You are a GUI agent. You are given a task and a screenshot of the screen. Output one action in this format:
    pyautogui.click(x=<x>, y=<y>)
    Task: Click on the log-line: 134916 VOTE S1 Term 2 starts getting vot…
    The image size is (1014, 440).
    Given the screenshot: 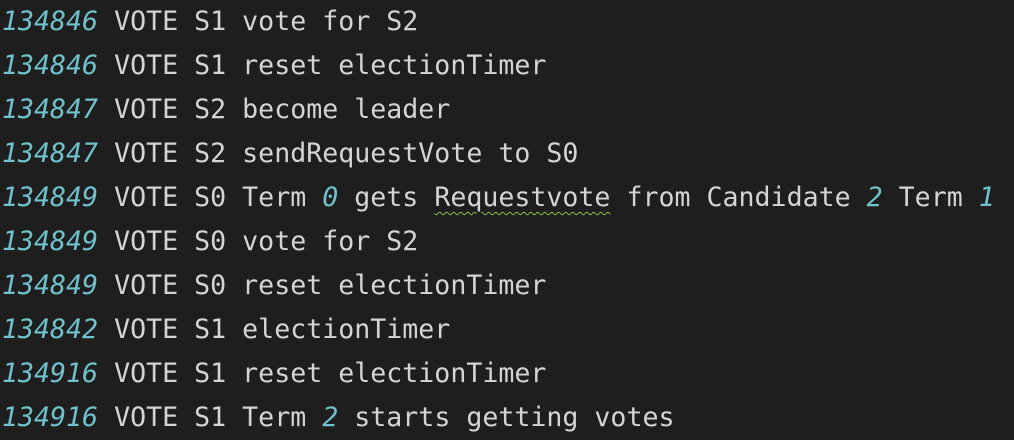 What is the action you would take?
    pyautogui.click(x=507, y=418)
    